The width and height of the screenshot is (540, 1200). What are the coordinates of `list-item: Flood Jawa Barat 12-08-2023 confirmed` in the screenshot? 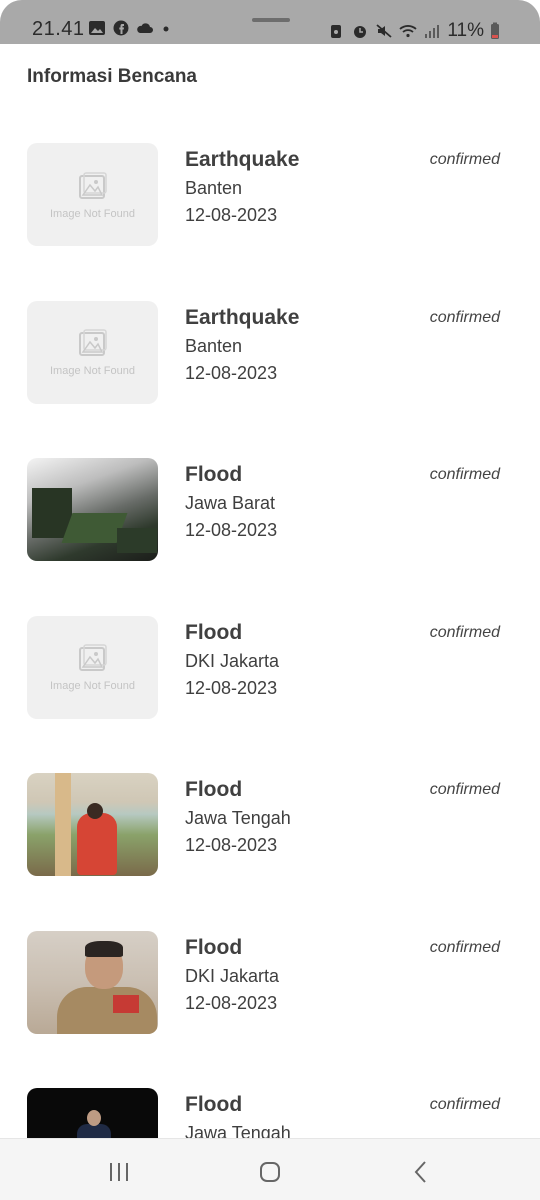 It's located at (270, 524).